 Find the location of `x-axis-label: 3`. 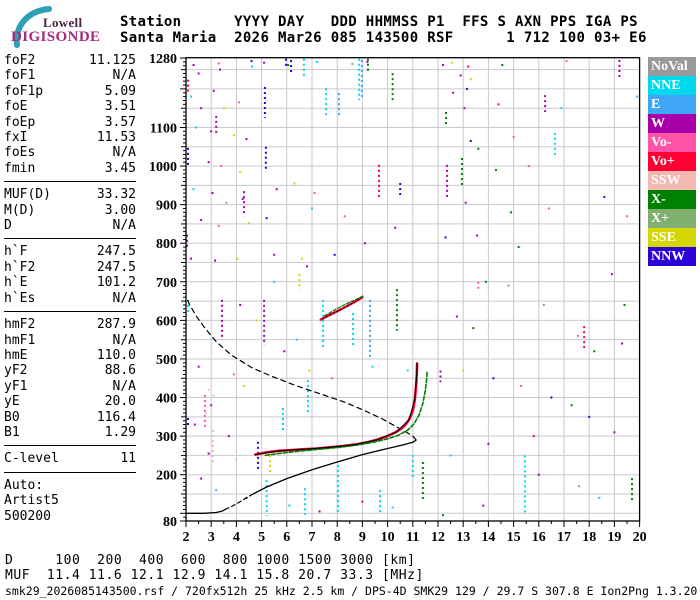

x-axis-label: 3 is located at coordinates (211, 537).